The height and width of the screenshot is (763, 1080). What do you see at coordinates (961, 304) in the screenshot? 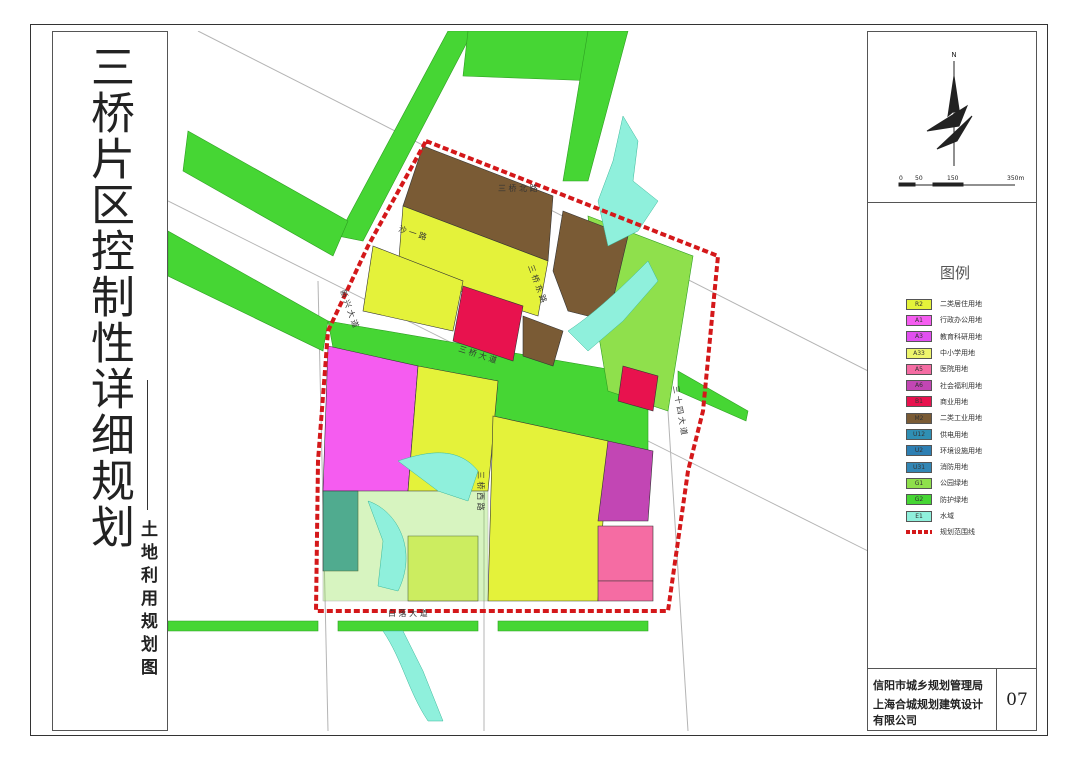
I see `legend-label: 二类居住用地` at bounding box center [961, 304].